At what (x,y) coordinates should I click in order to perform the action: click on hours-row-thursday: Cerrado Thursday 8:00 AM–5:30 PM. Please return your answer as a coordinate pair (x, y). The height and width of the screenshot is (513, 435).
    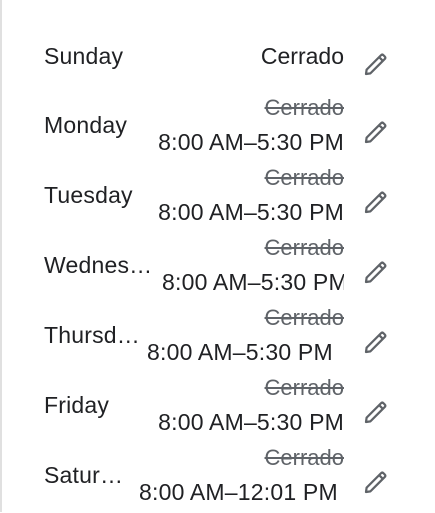
    Looking at the image, I should click on (218, 338).